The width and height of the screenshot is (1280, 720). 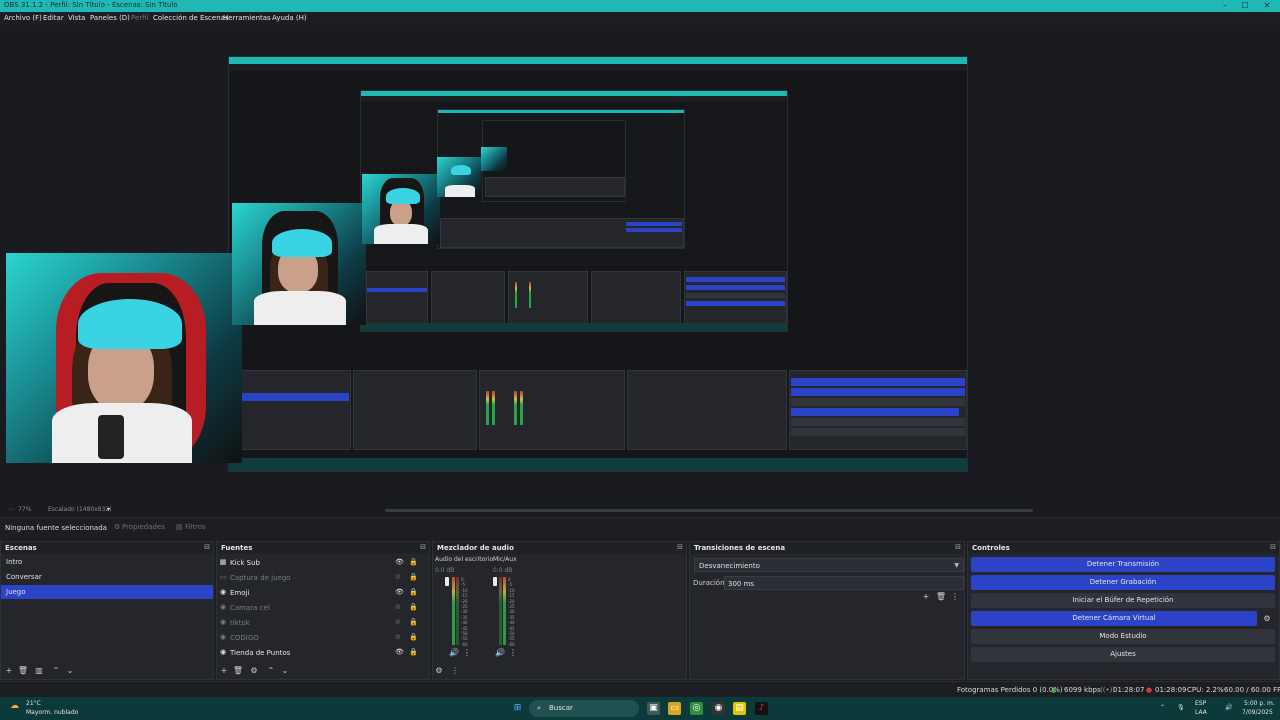 I want to click on source-item-kick-sub: ▦ Kick Sub 👁 🔒, so click(x=321, y=562).